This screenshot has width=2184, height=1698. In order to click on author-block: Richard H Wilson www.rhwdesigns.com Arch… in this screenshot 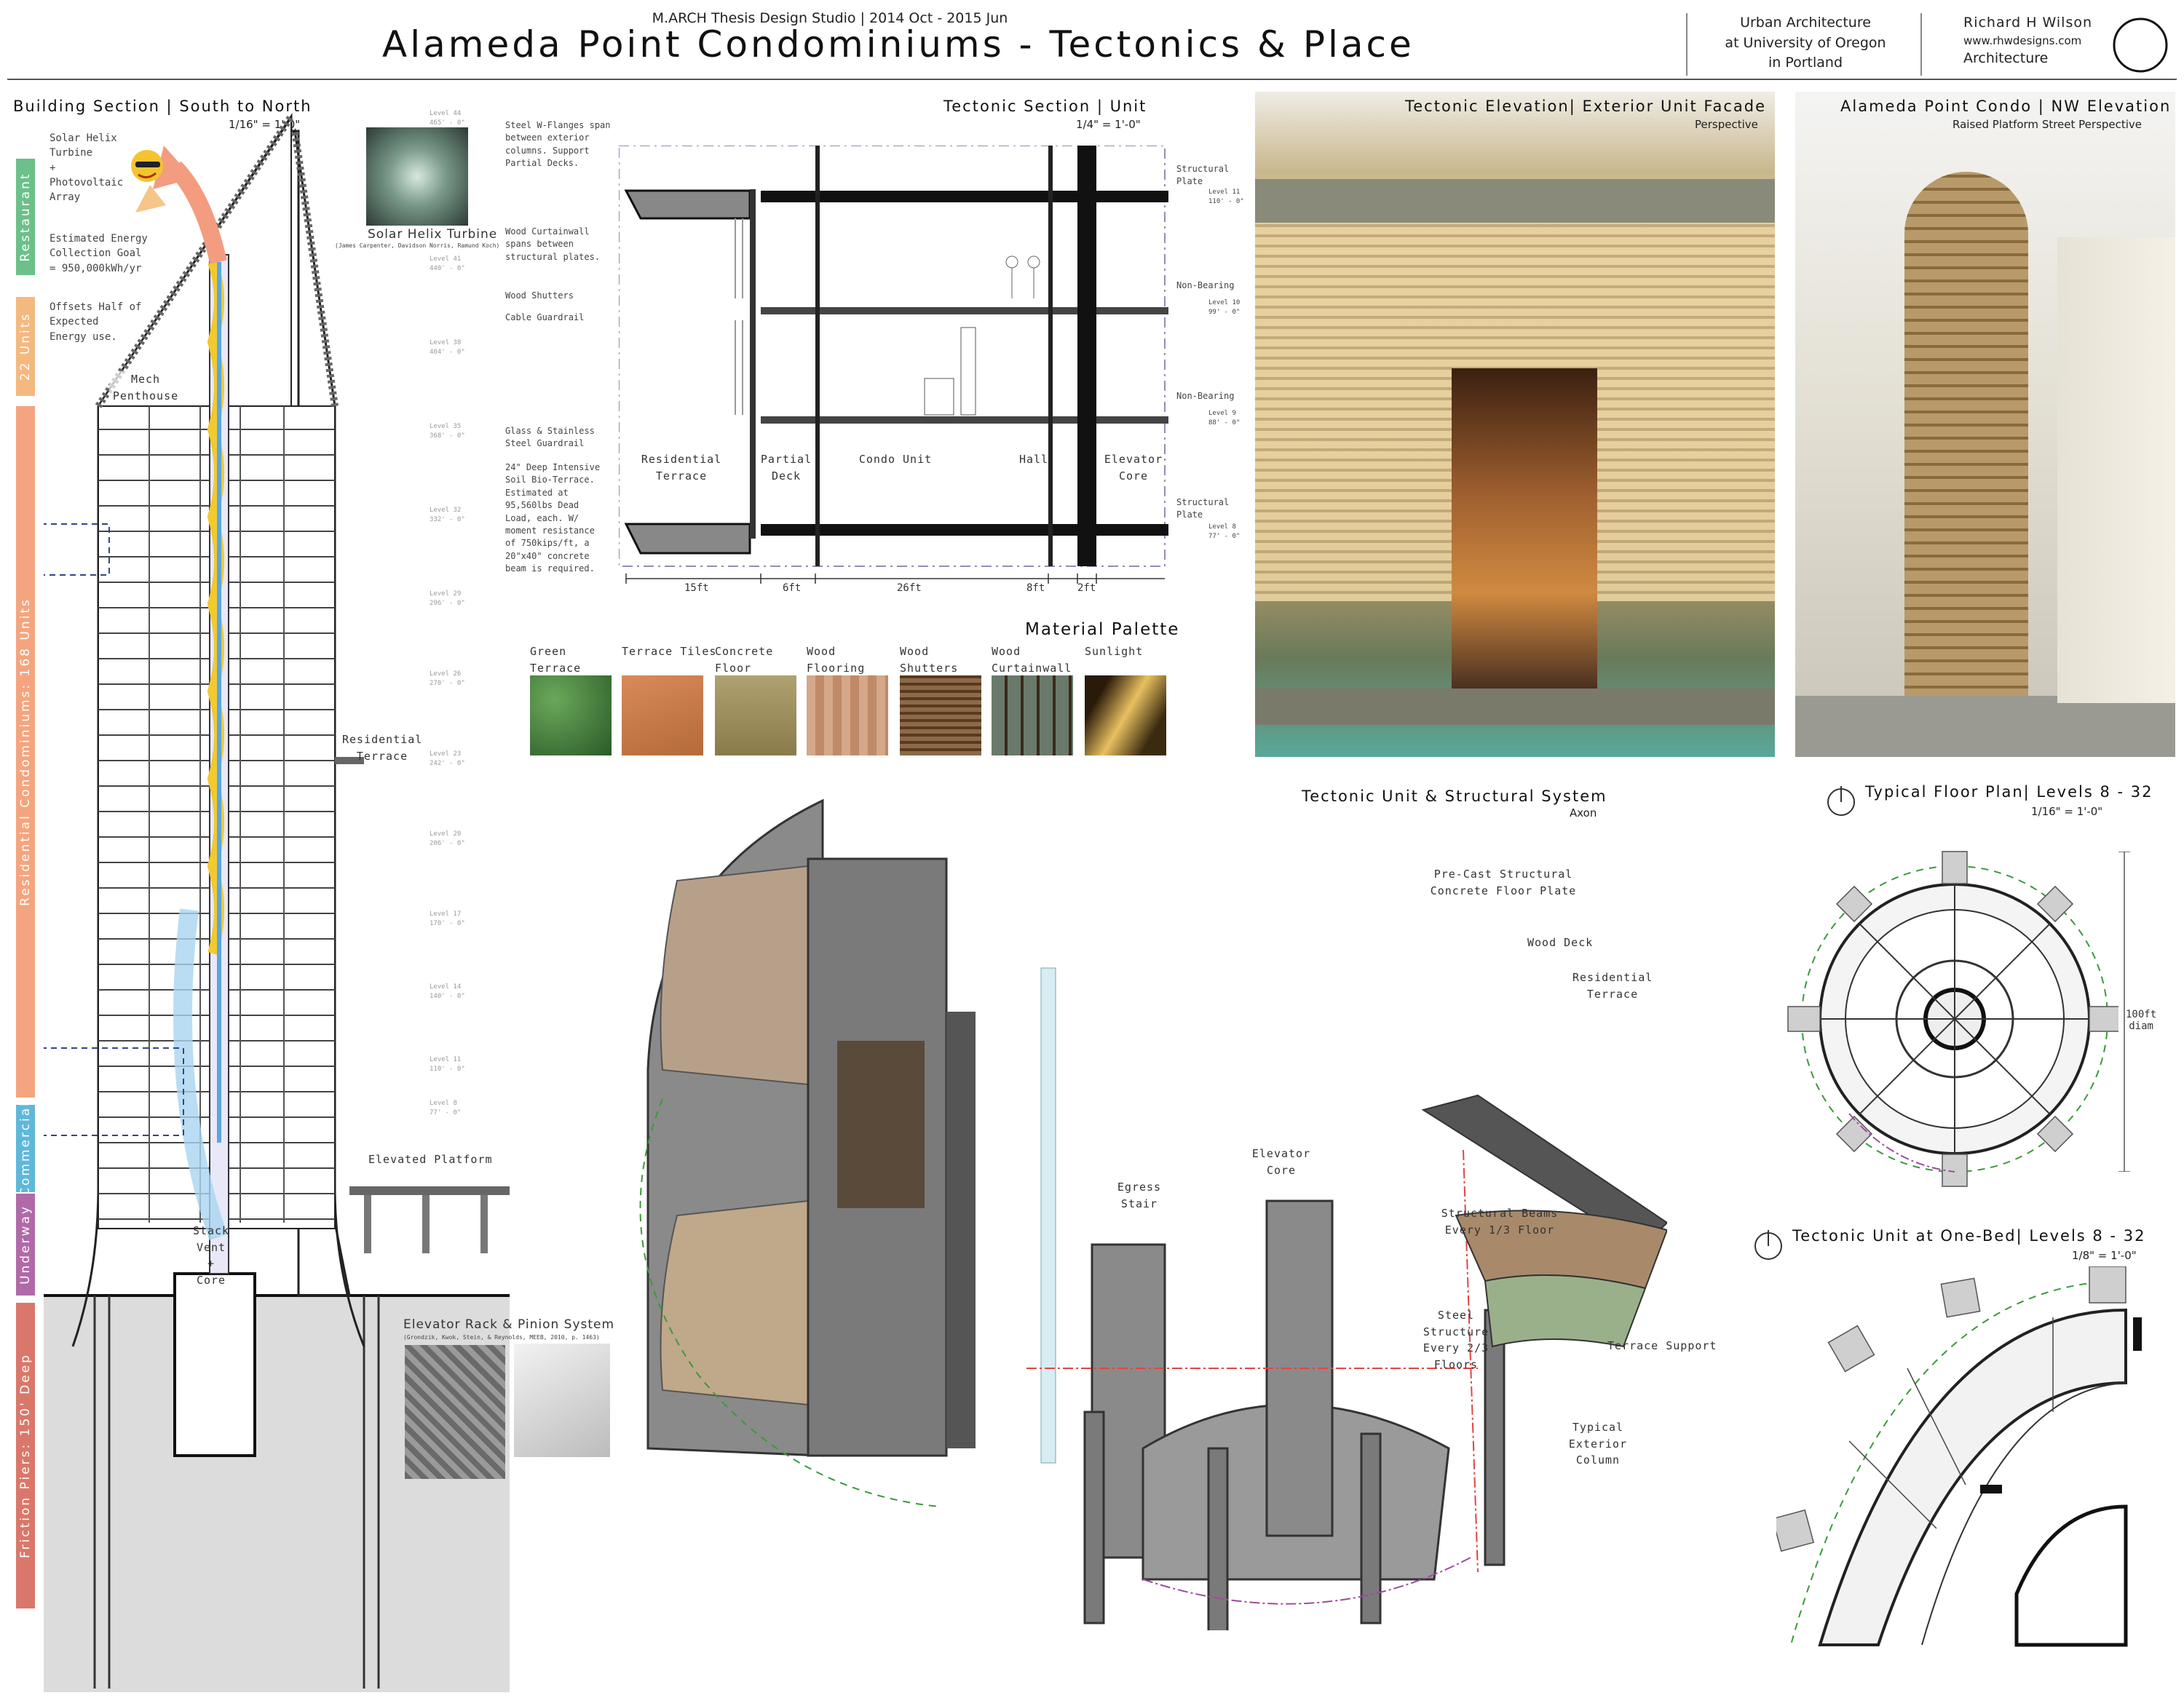, I will do `click(2036, 41)`.